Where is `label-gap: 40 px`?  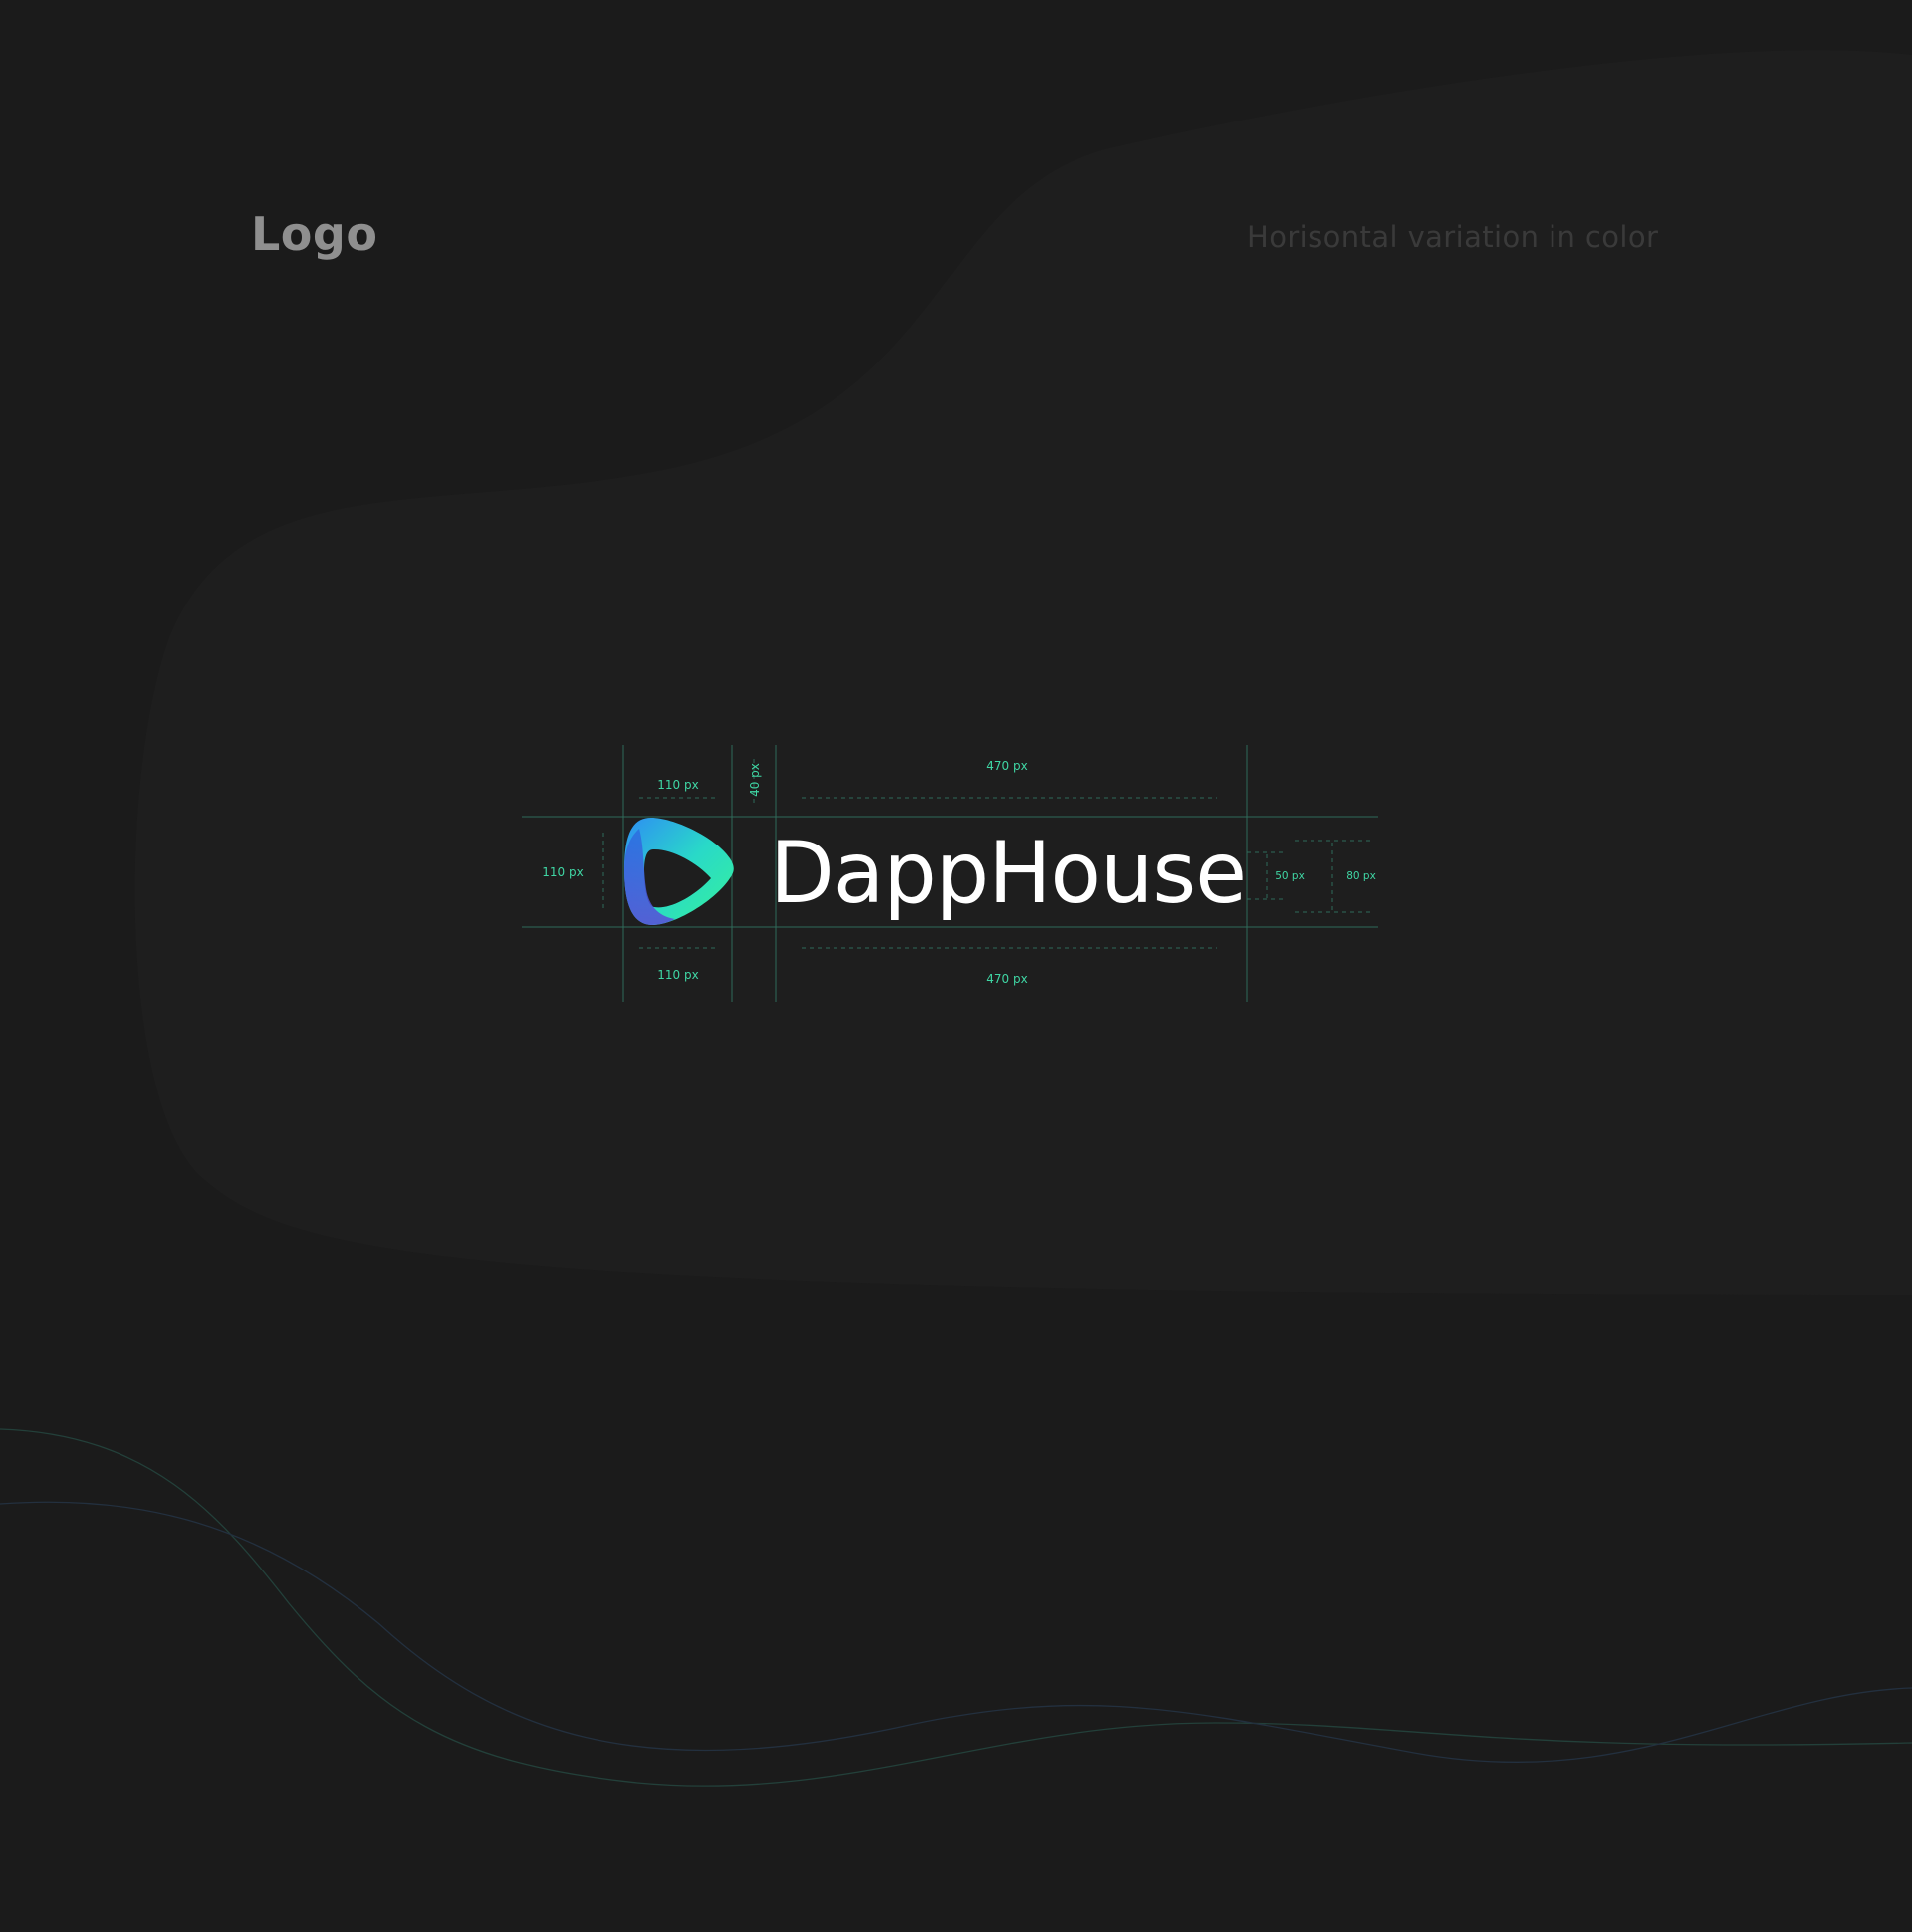
label-gap: 40 px is located at coordinates (755, 780).